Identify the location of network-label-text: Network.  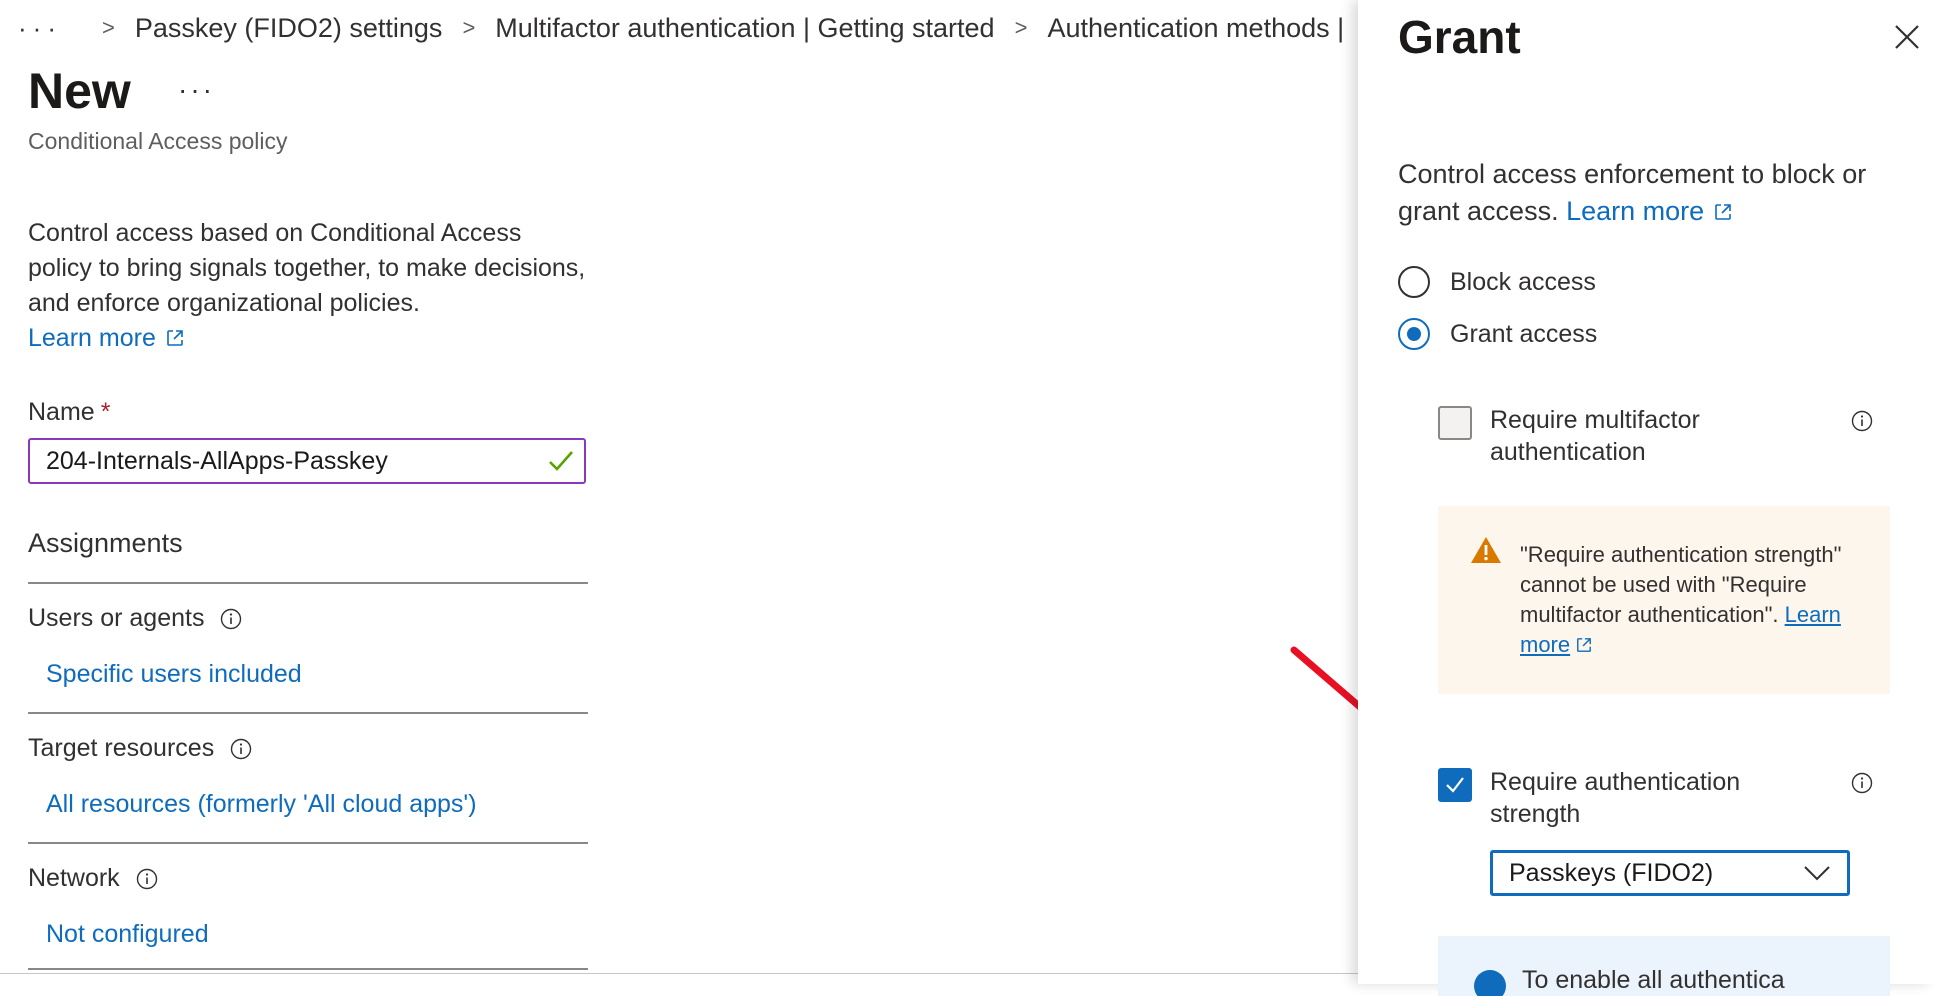
(74, 878).